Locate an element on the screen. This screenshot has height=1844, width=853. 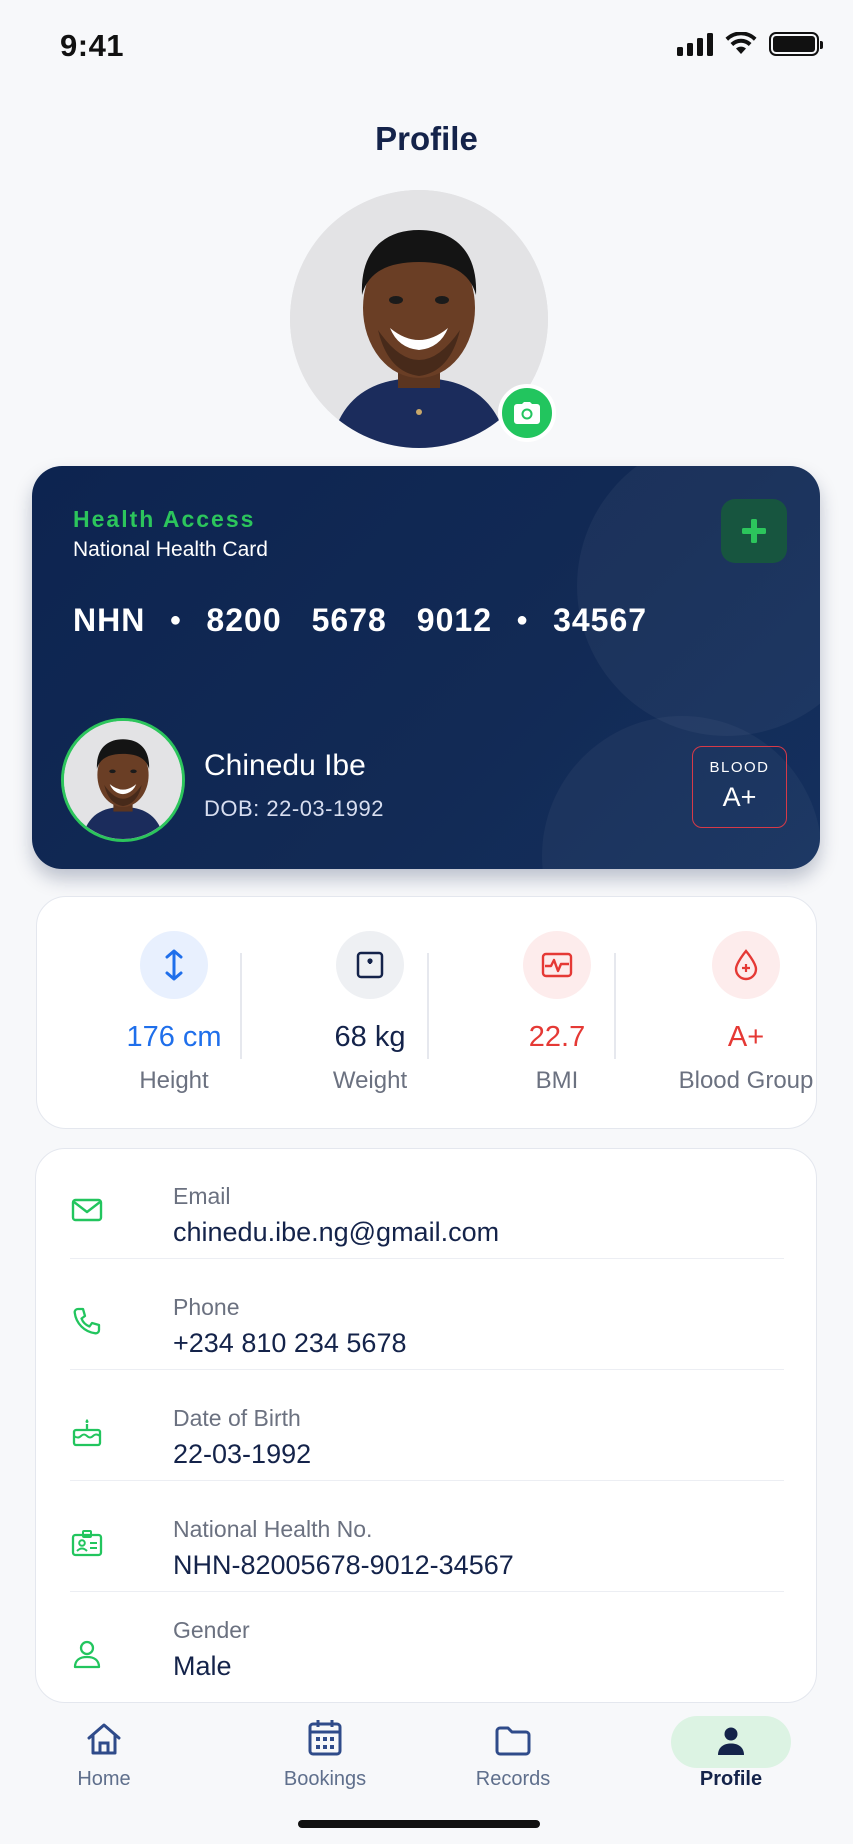
info-value: Male is located at coordinates (202, 1666).